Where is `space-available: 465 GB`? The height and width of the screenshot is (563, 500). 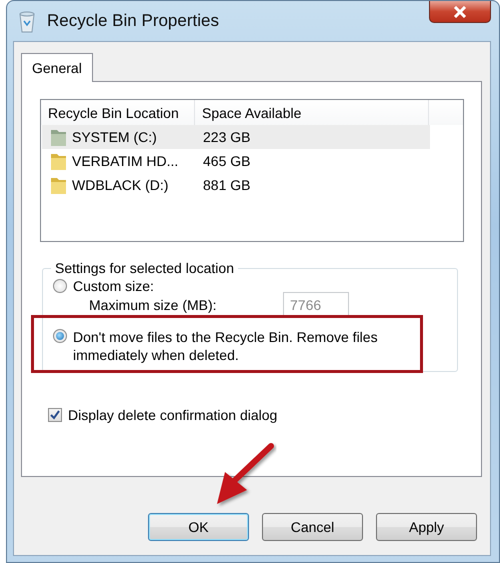 space-available: 465 GB is located at coordinates (226, 161).